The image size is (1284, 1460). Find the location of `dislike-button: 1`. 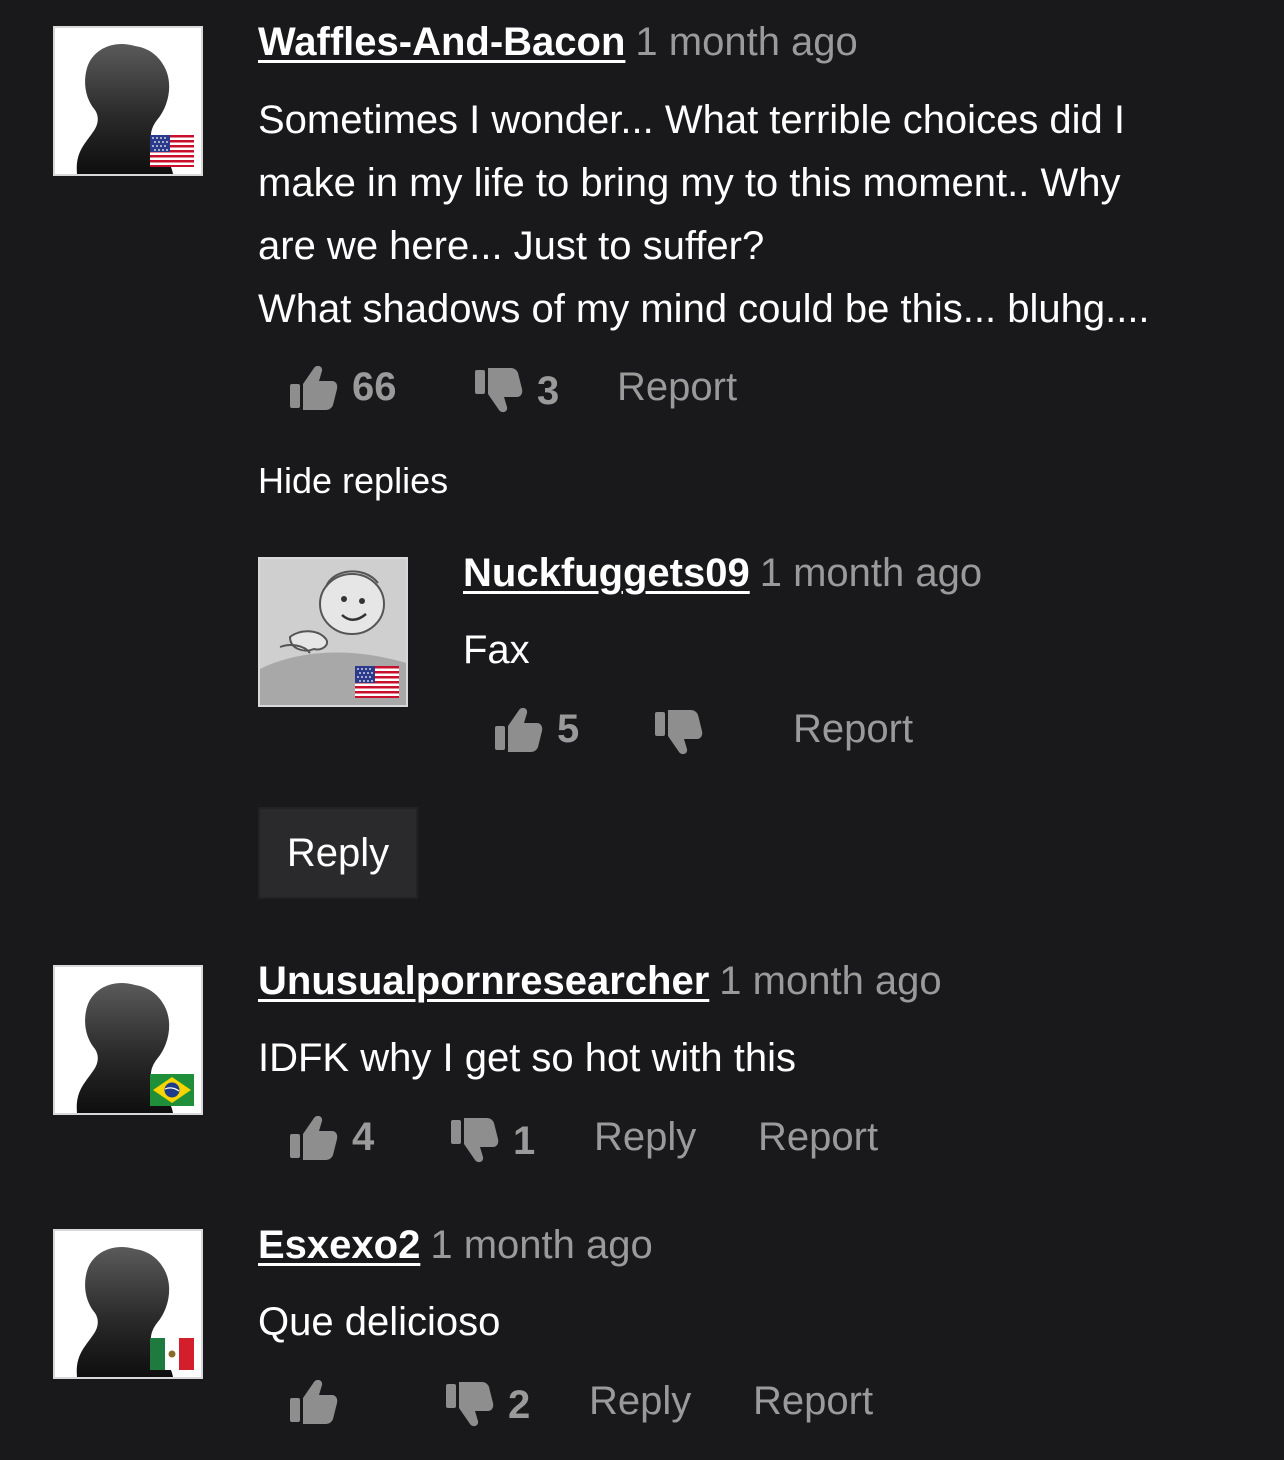

dislike-button: 1 is located at coordinates (492, 1141).